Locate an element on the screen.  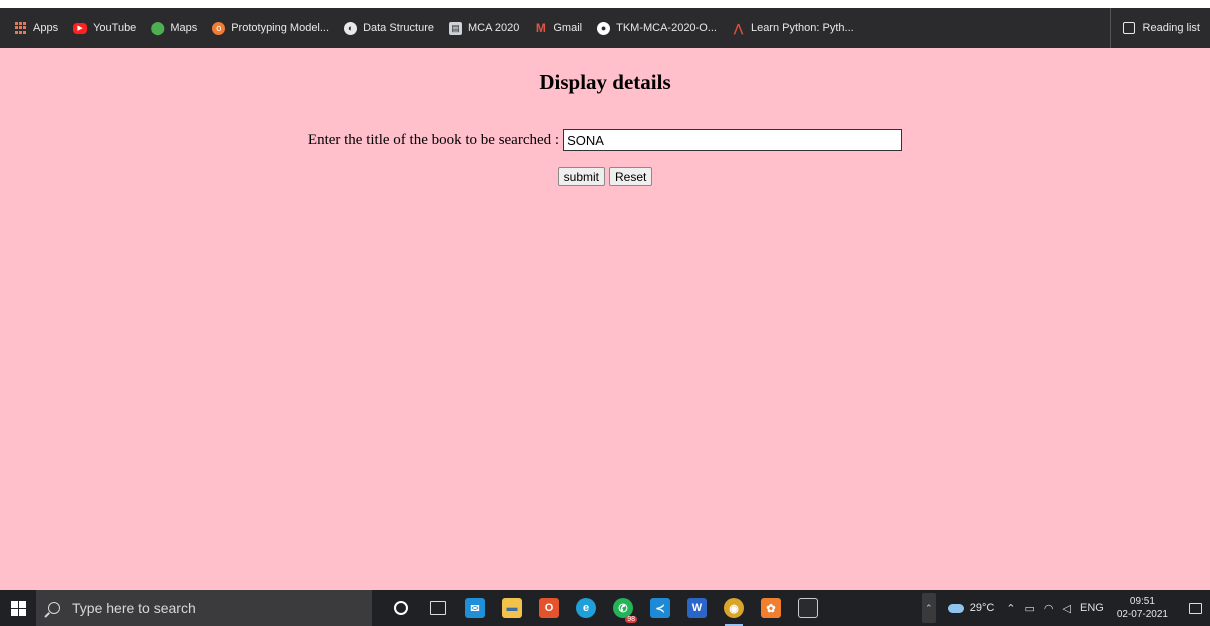
clock-date: 02-07-2021 is located at coordinates (1142, 614).